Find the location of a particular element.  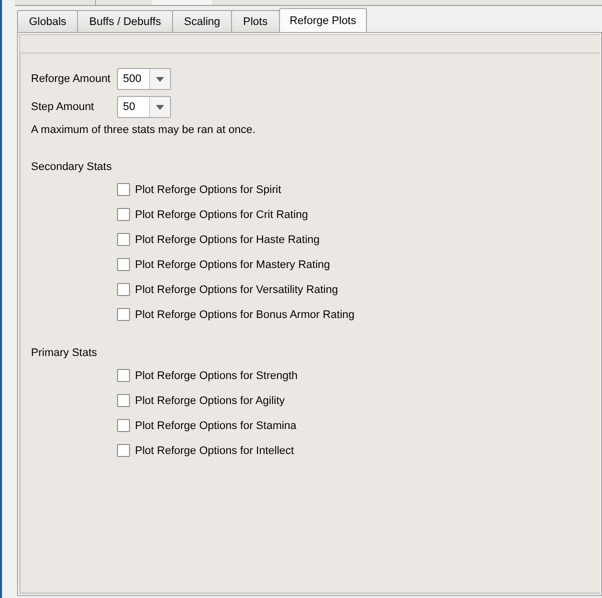

option-label: Plot Reforge Options for Stamina is located at coordinates (215, 426).